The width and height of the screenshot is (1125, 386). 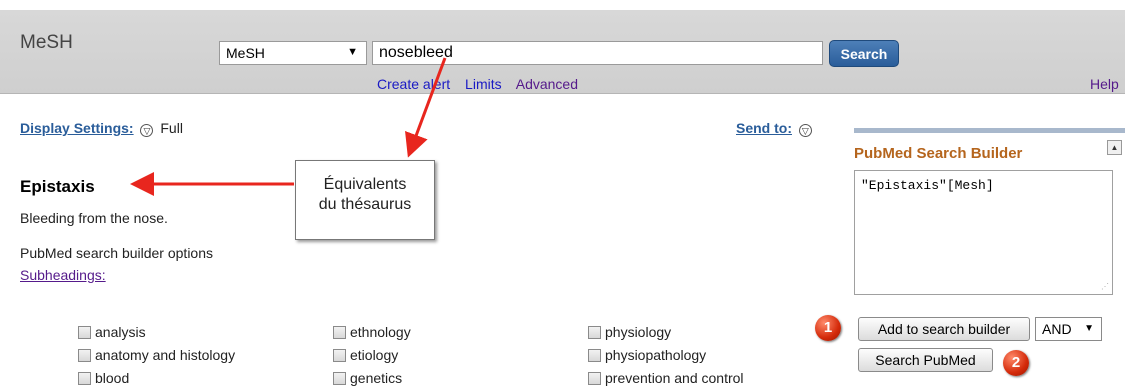 I want to click on subheading-checkbox: ethnology, so click(x=372, y=332).